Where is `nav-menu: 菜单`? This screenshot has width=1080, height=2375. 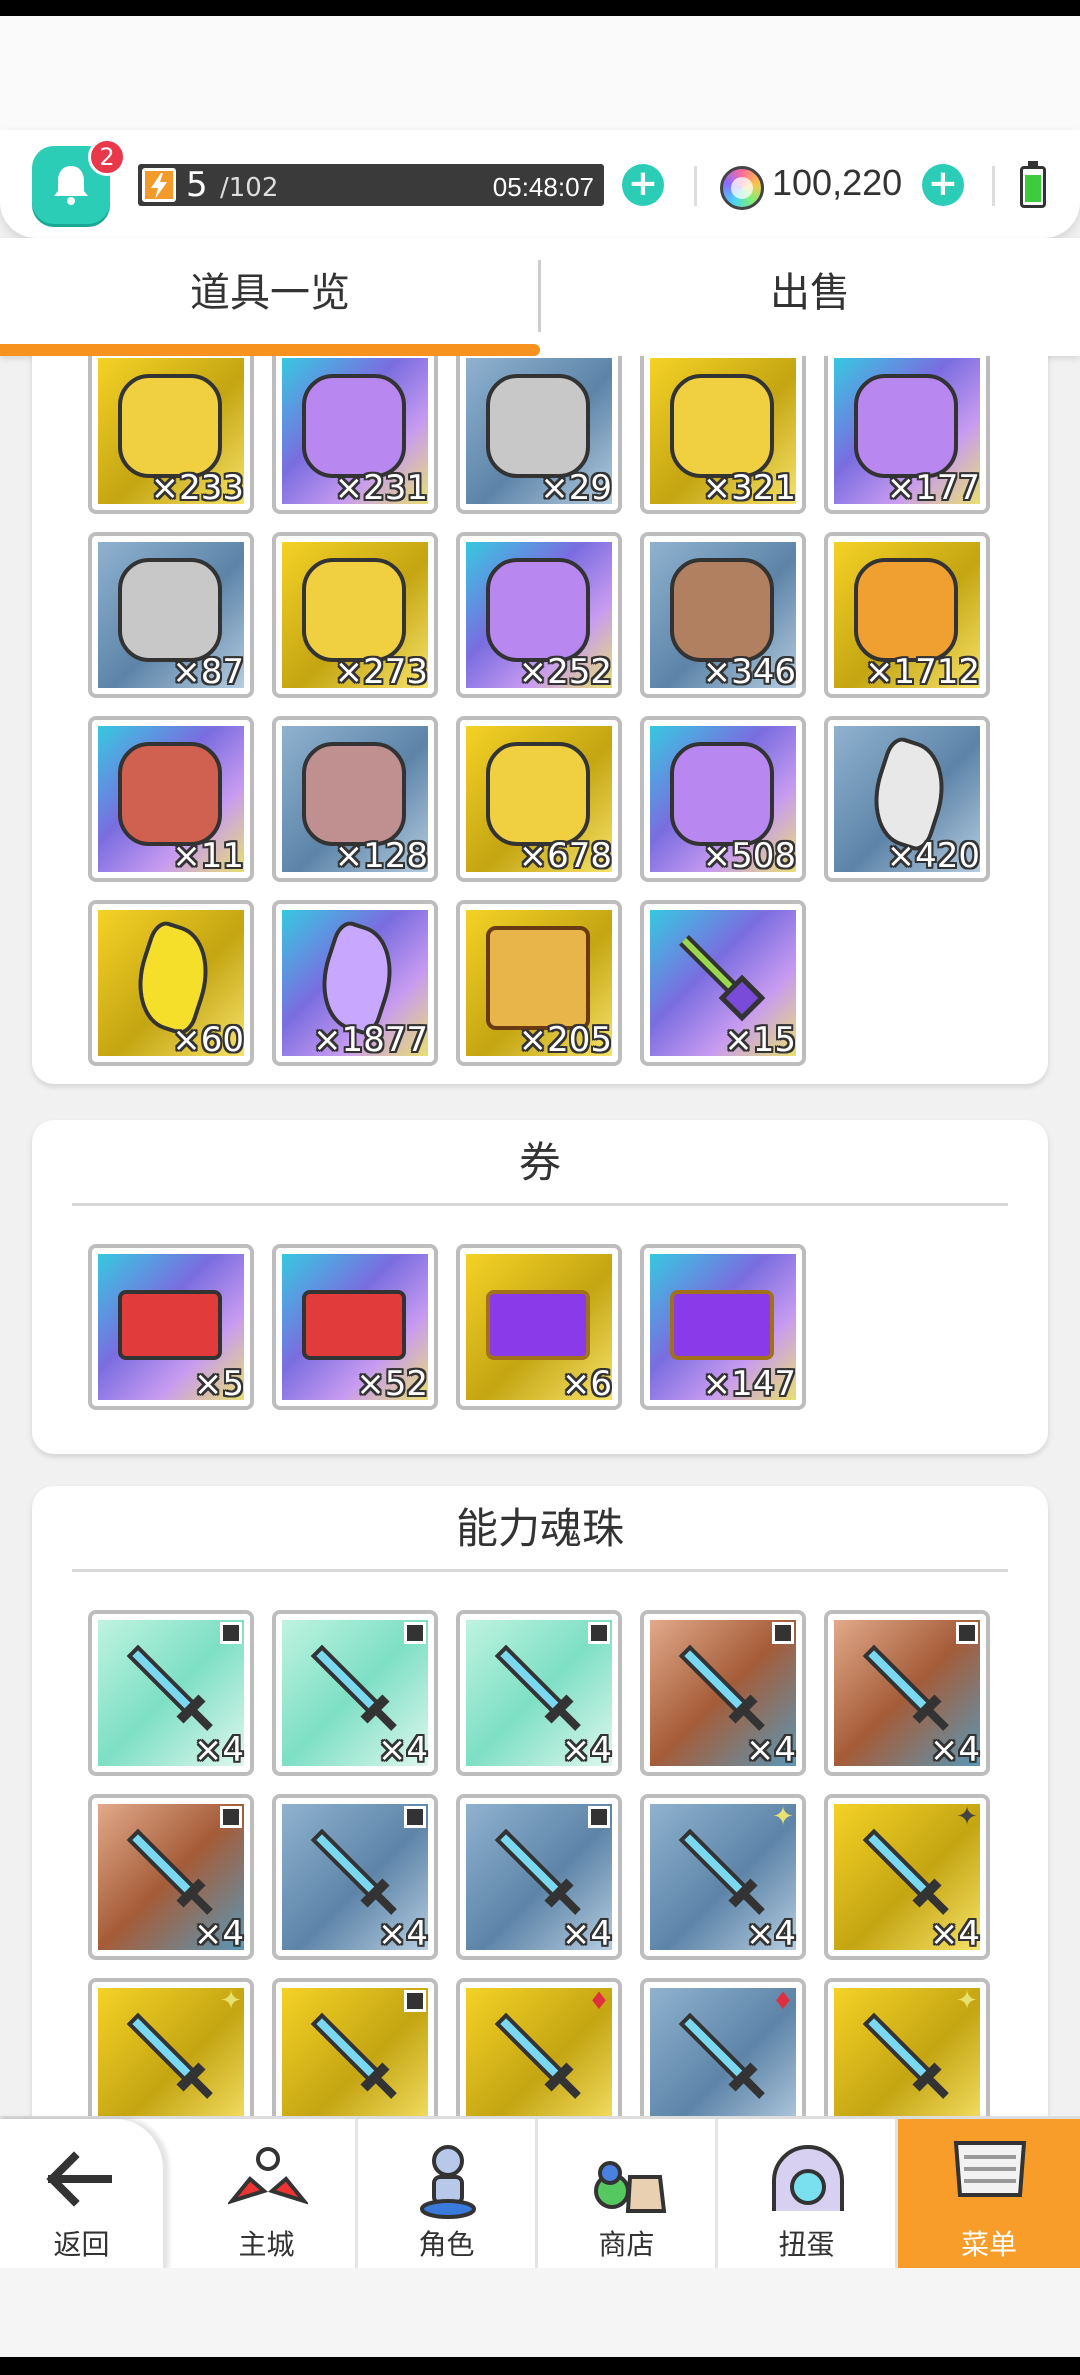
nav-menu: 菜单 is located at coordinates (989, 2195).